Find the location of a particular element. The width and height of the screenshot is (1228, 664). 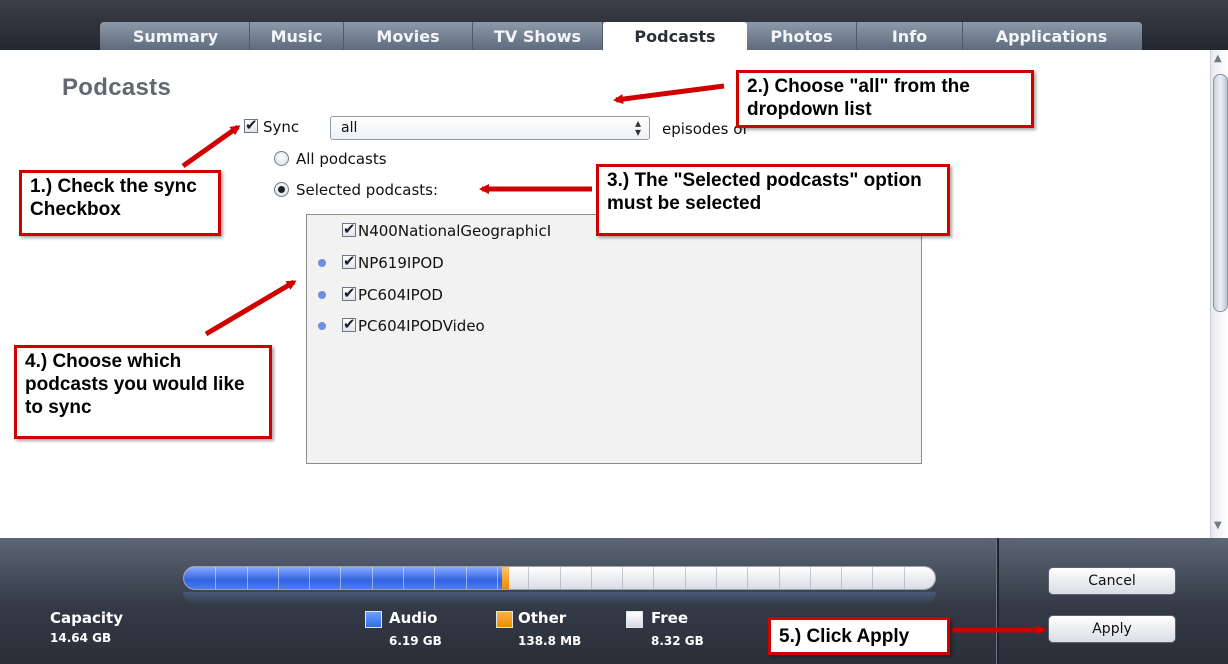

vertical-scrollbar: ▲ ▼ is located at coordinates (1219, 294).